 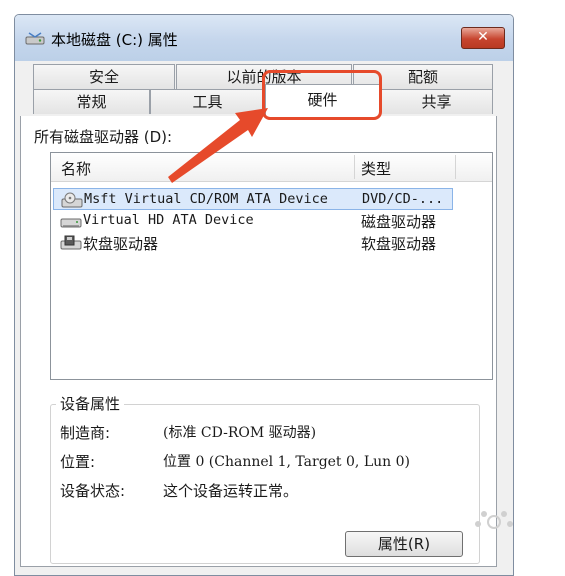 I want to click on tab-general: 常规, so click(x=91, y=101).